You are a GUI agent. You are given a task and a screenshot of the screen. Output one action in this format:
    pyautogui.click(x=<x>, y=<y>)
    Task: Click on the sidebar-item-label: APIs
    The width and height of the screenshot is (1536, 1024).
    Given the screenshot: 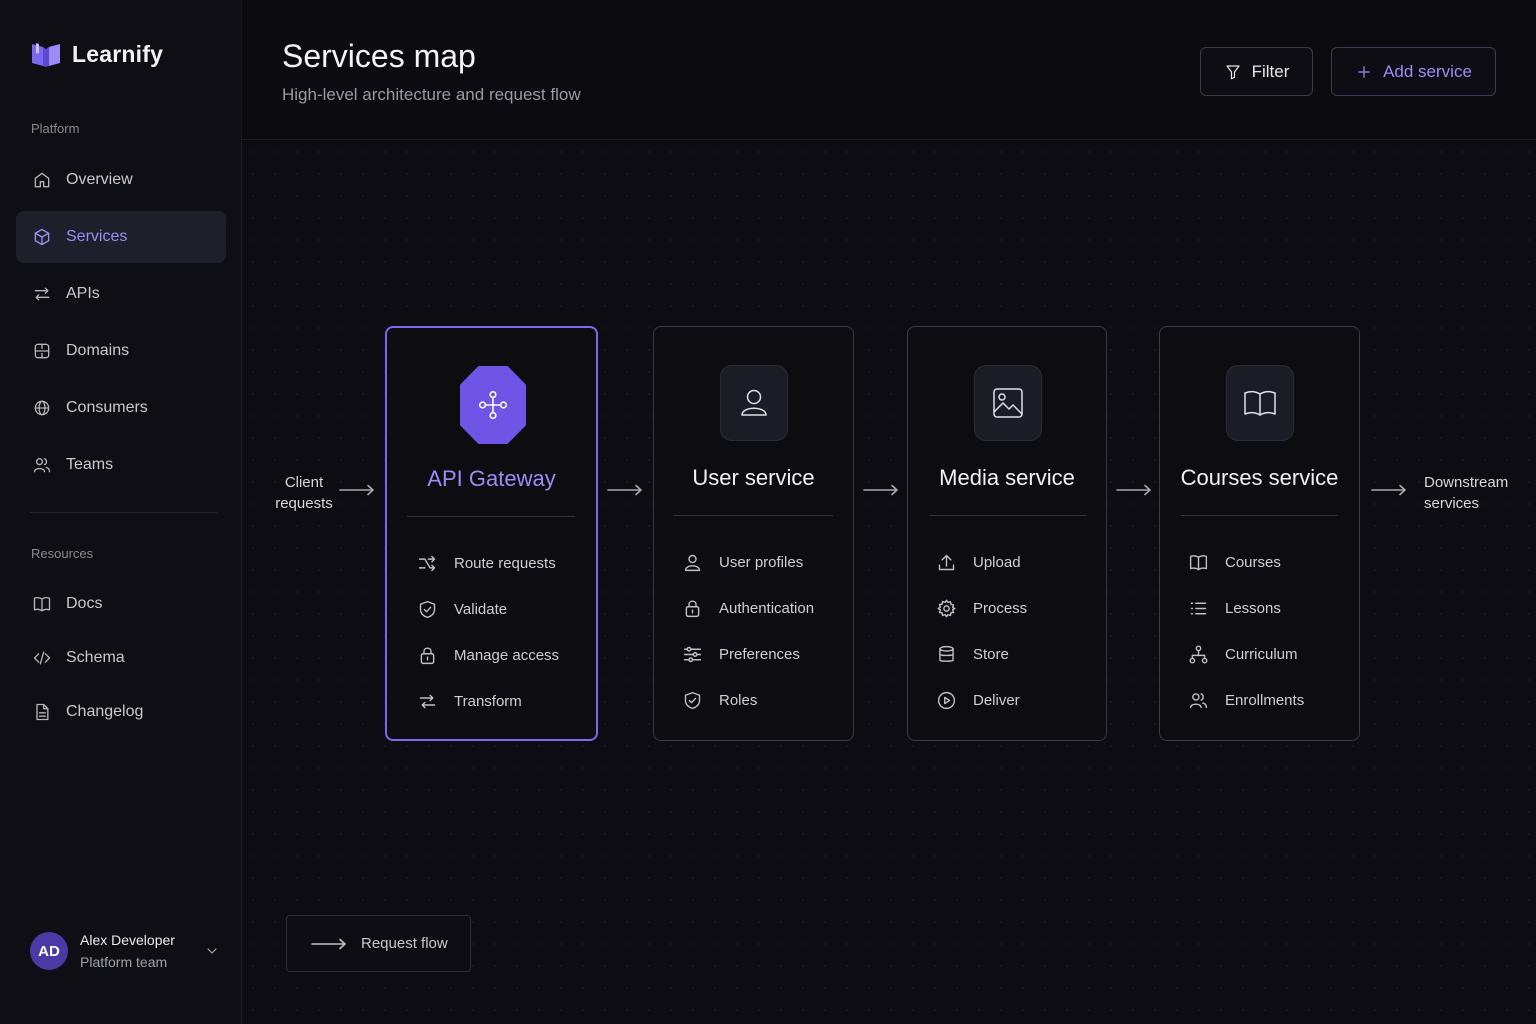 What is the action you would take?
    pyautogui.click(x=83, y=293)
    